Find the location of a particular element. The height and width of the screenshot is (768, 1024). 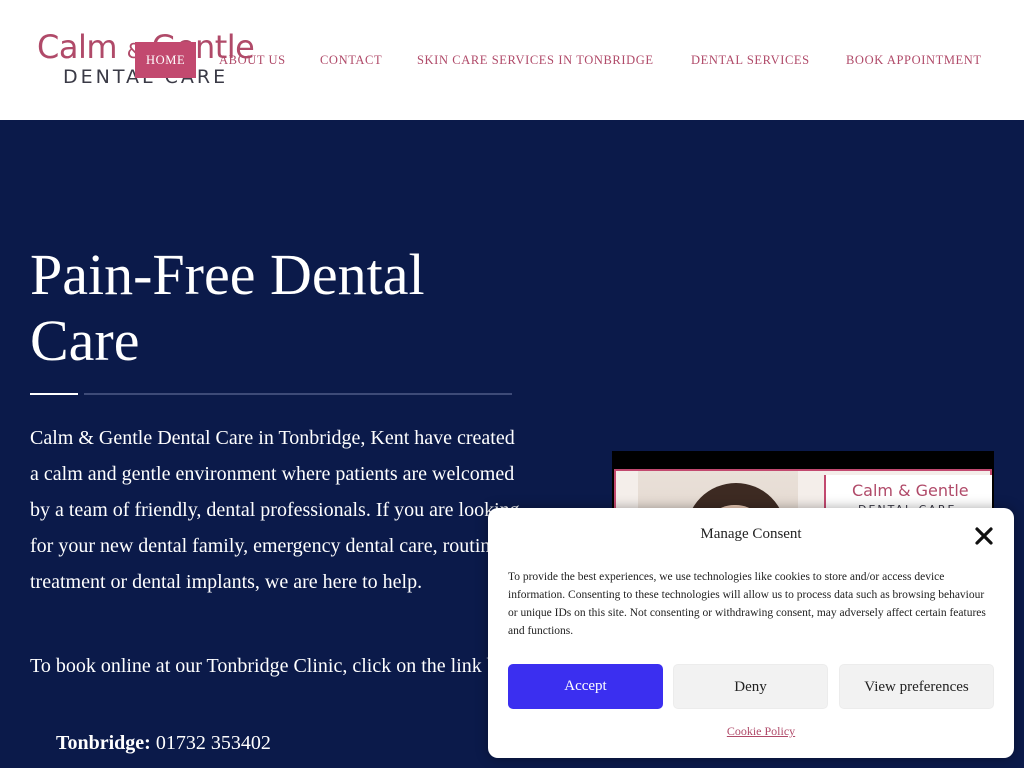

phone-line: Tonbridge: 01732 353402 is located at coordinates (163, 743).